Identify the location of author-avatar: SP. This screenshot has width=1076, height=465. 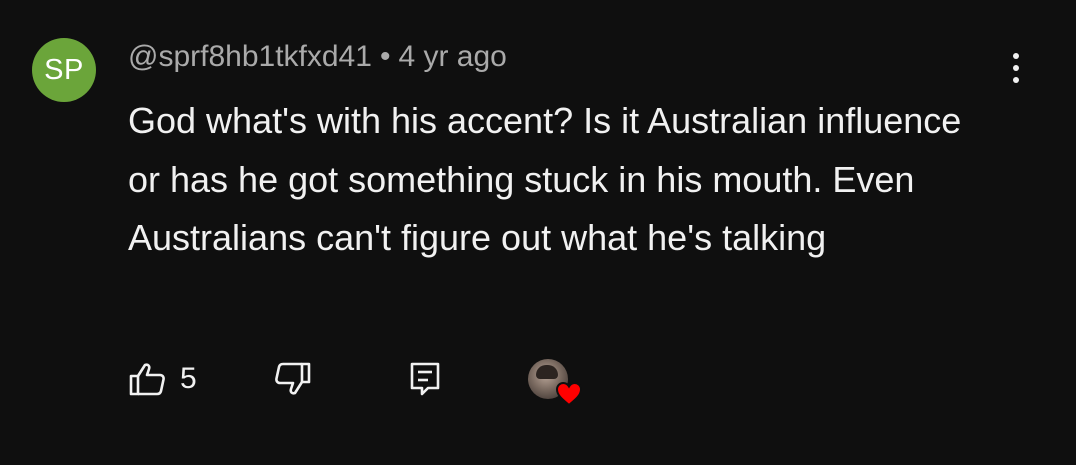
(64, 70).